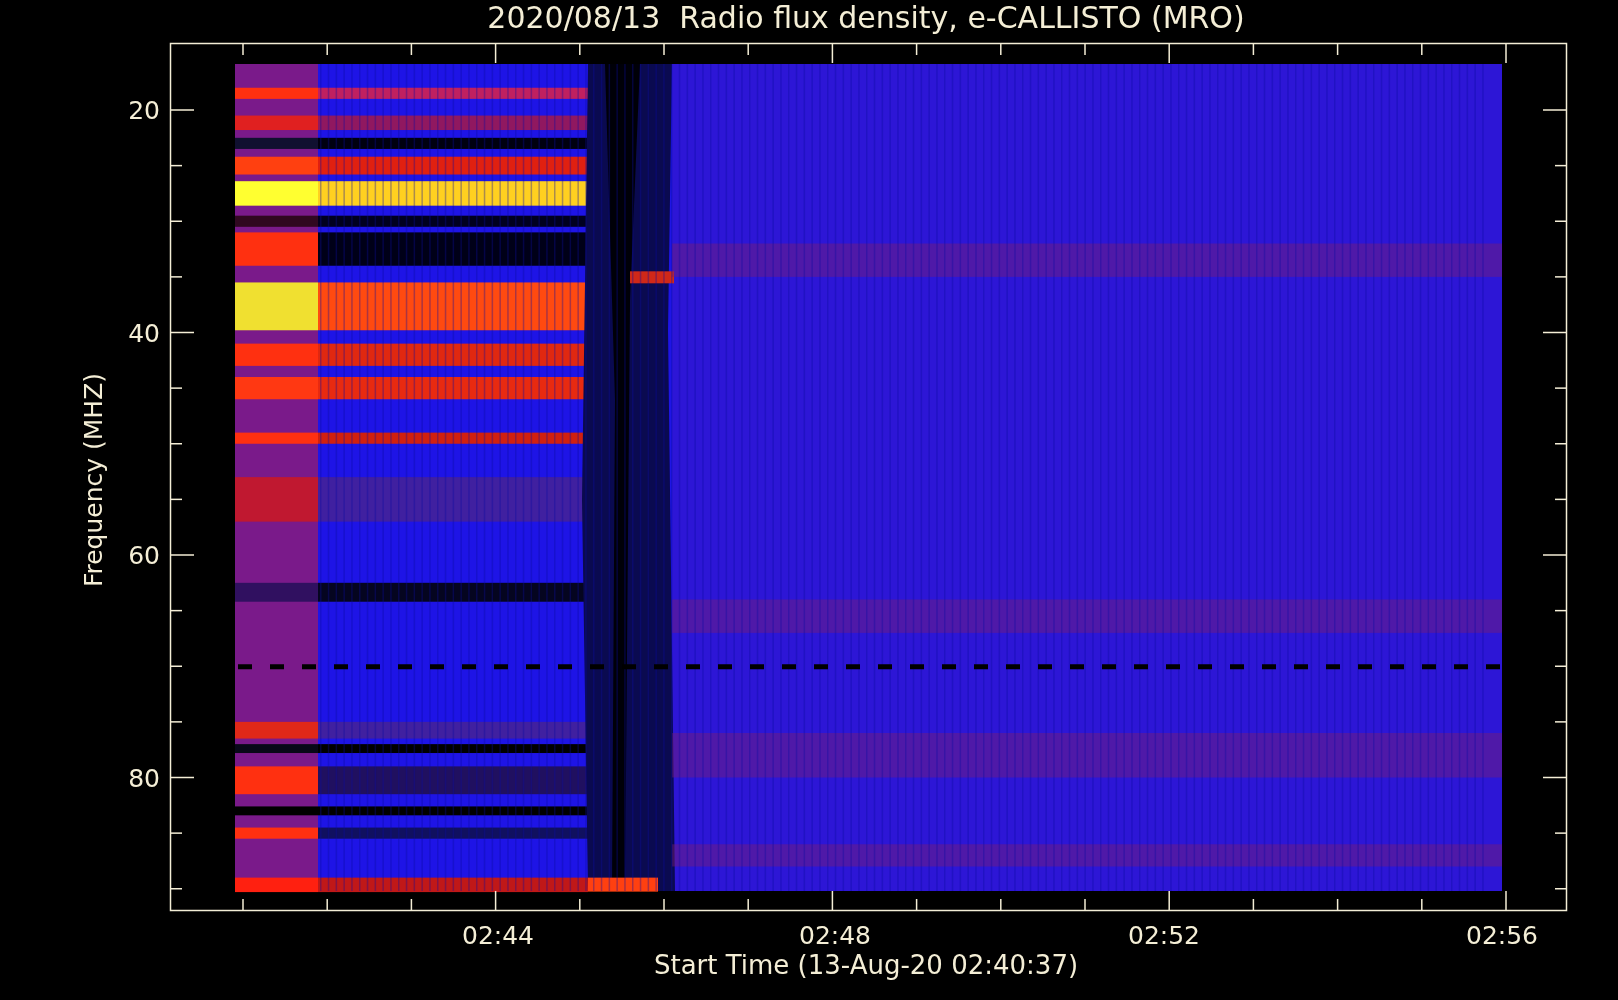 The height and width of the screenshot is (1000, 1618). Describe the element at coordinates (866, 18) in the screenshot. I see `chart-title: 2020/08/13 Radio flux density, e-CALLISTO (MRO)` at that location.